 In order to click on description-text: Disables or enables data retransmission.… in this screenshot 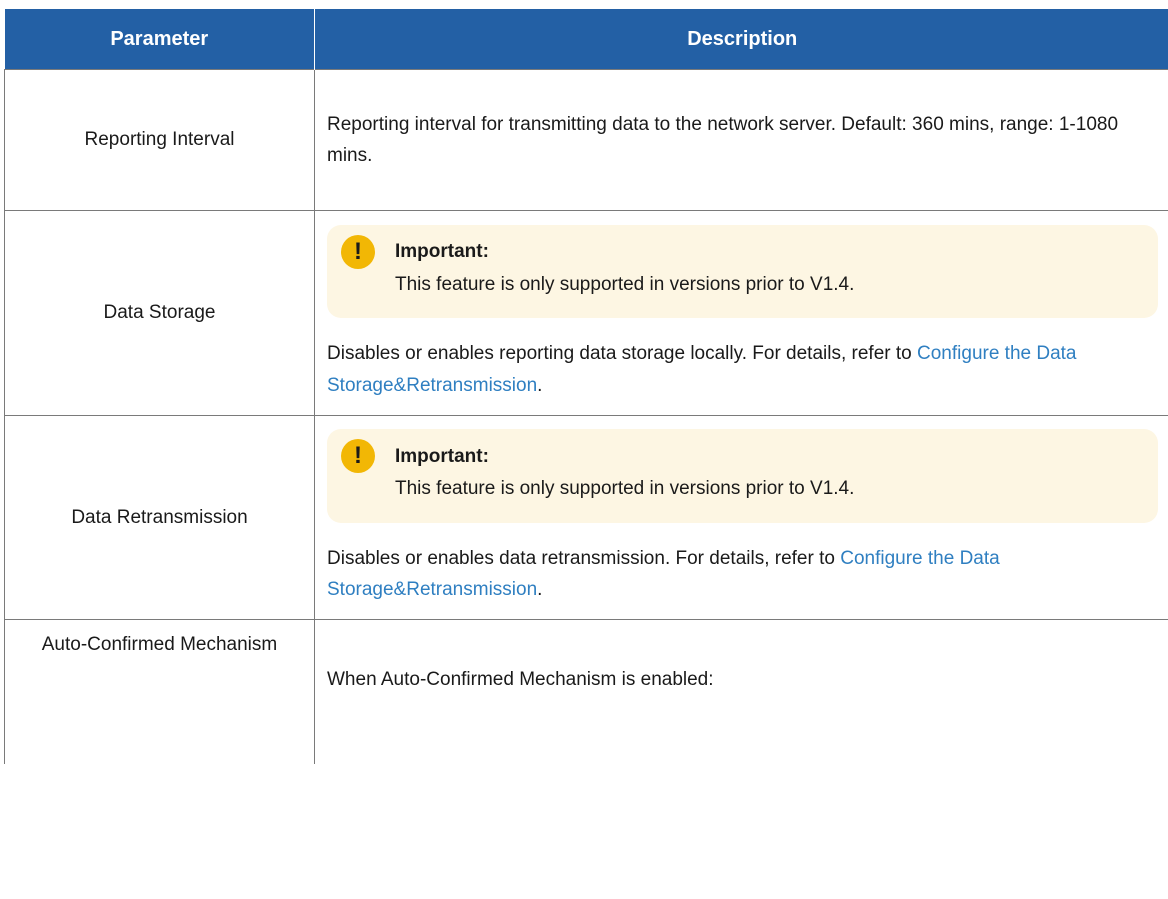, I will do `click(742, 574)`.